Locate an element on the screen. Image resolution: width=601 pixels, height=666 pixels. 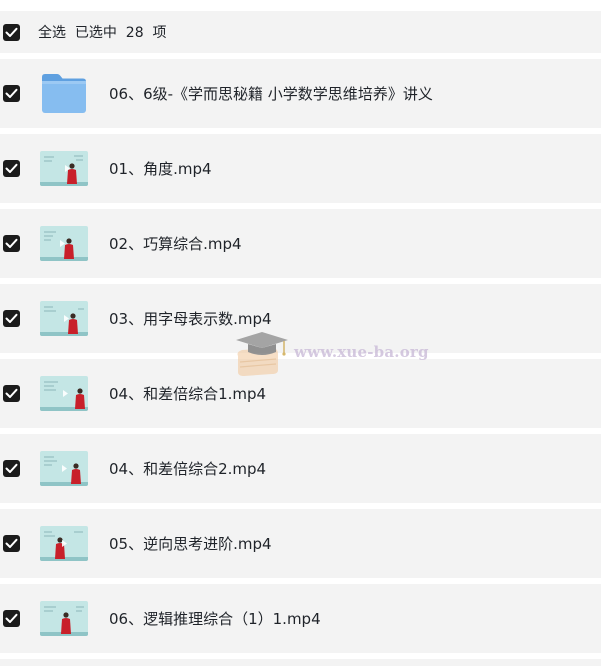
list-item: 06、6级-《学而思秘籍 小学数学思维培养》讲义 is located at coordinates (300, 93).